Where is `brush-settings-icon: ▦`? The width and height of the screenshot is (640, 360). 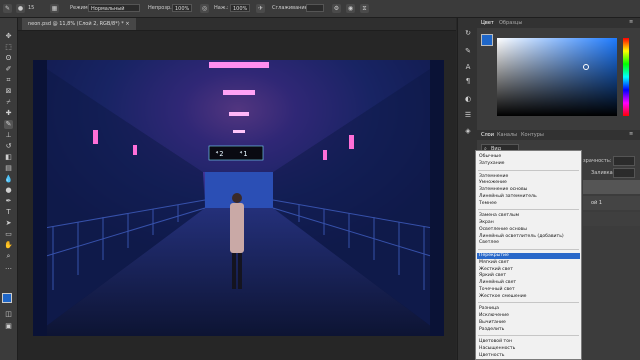
brush-settings-icon: ▦ is located at coordinates (54, 8).